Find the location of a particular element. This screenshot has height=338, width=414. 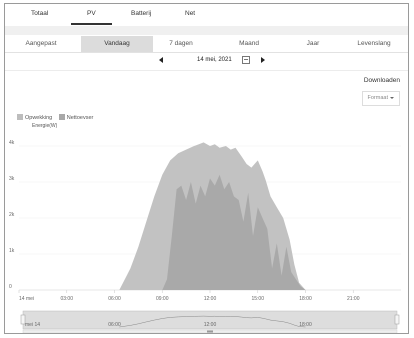

x-tick-label: 14 mei is located at coordinates (26, 299).